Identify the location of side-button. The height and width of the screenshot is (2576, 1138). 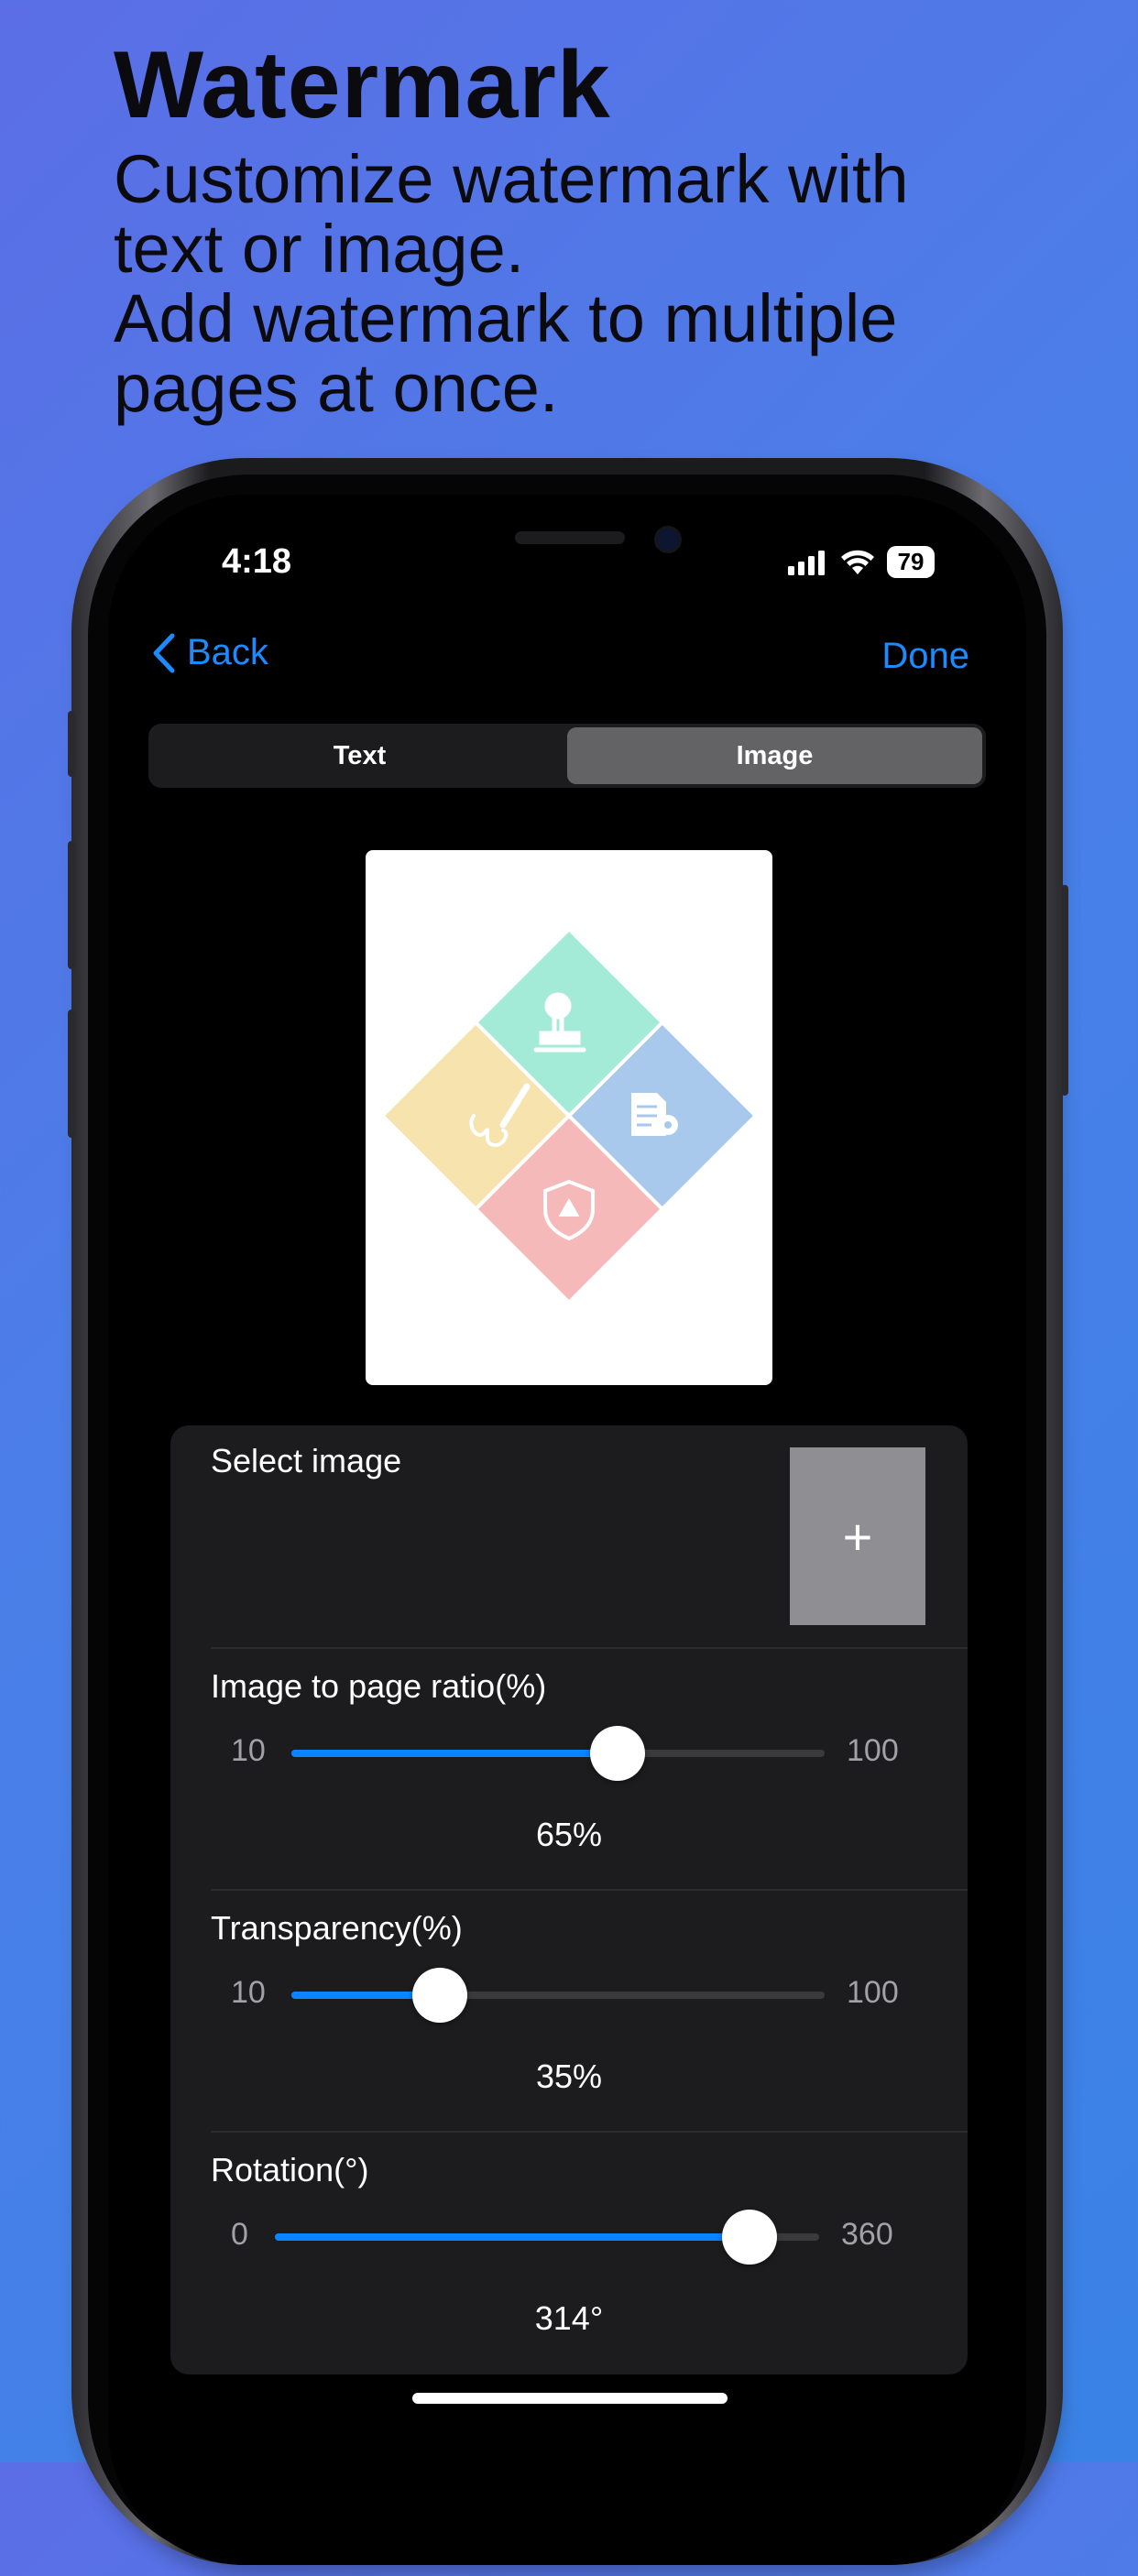
(1064, 991).